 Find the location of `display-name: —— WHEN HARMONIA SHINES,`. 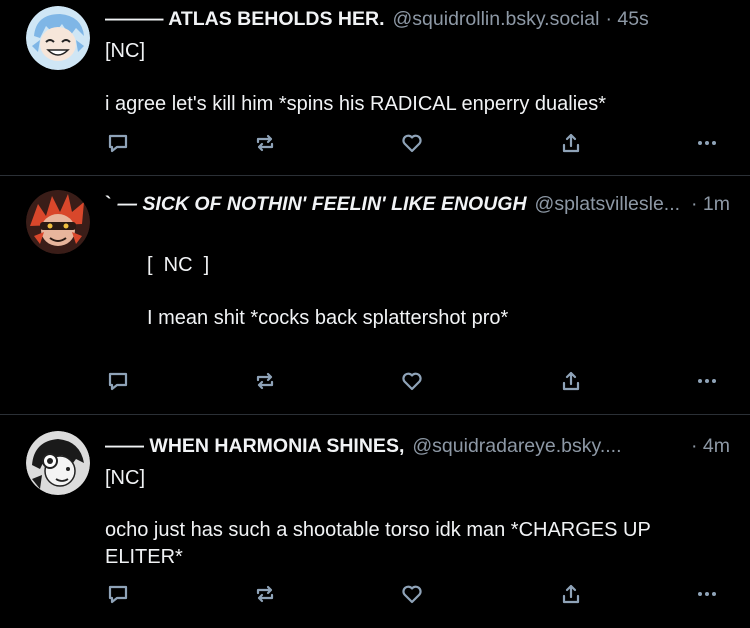

display-name: —— WHEN HARMONIA SHINES, is located at coordinates (254, 446).